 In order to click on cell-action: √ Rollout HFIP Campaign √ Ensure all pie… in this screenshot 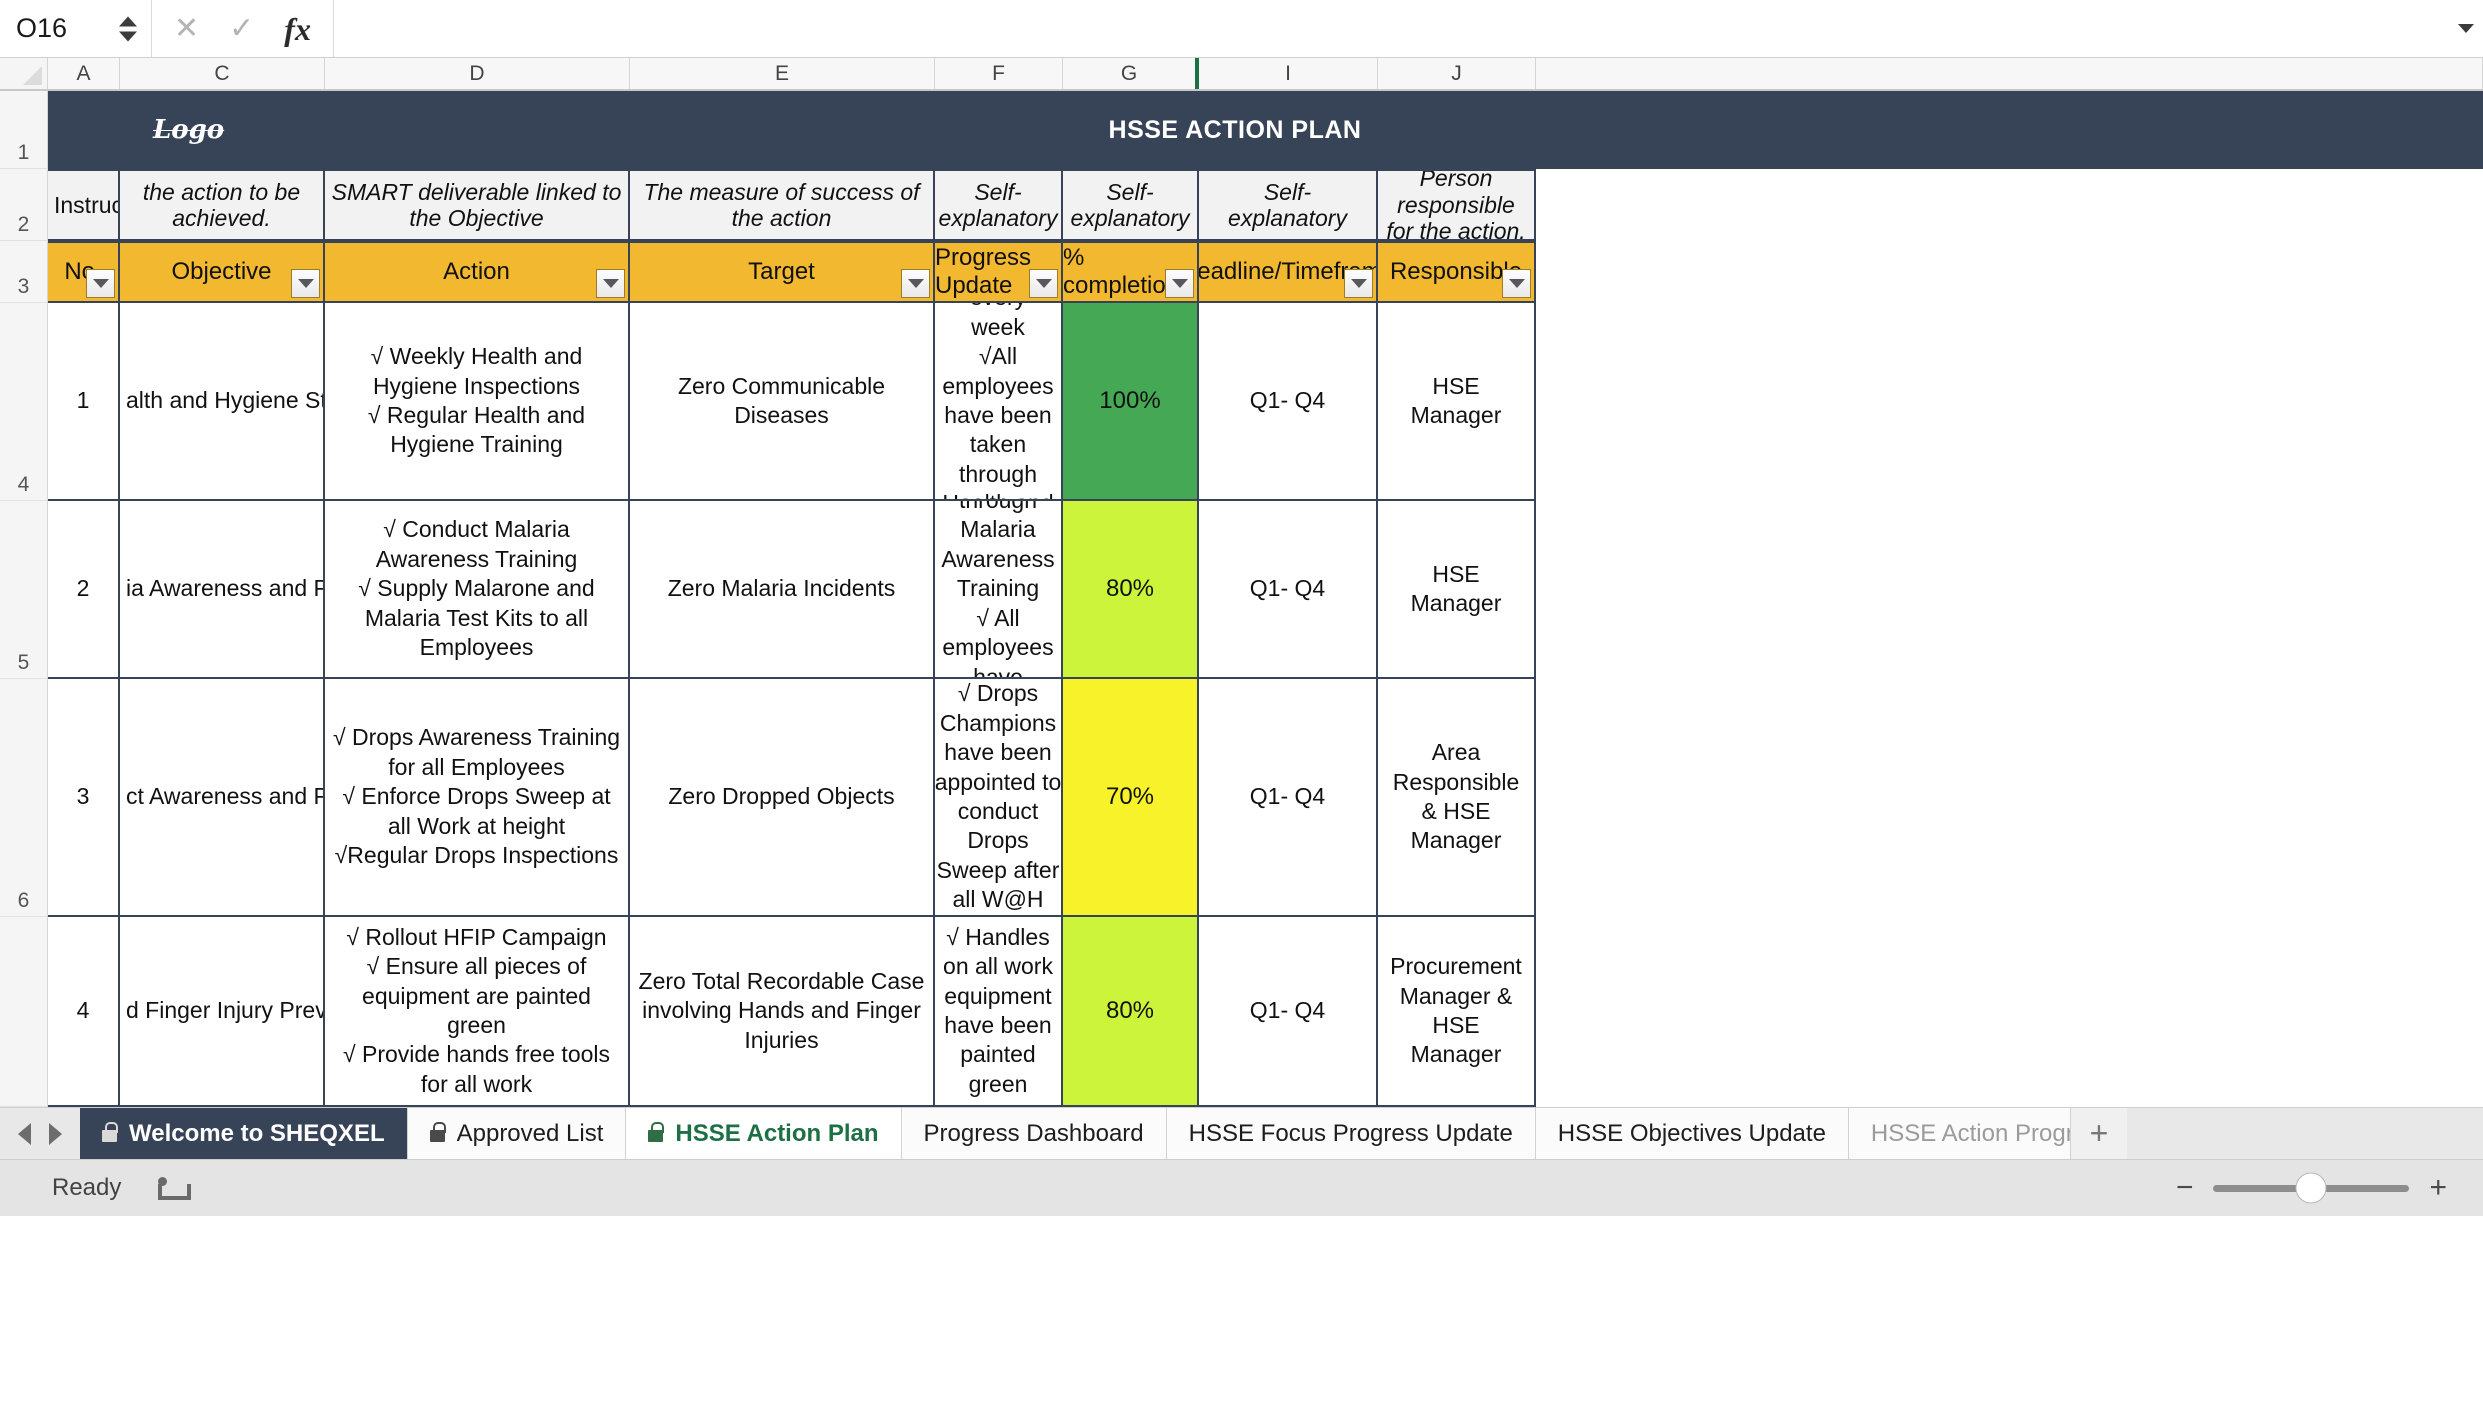, I will do `click(477, 1012)`.